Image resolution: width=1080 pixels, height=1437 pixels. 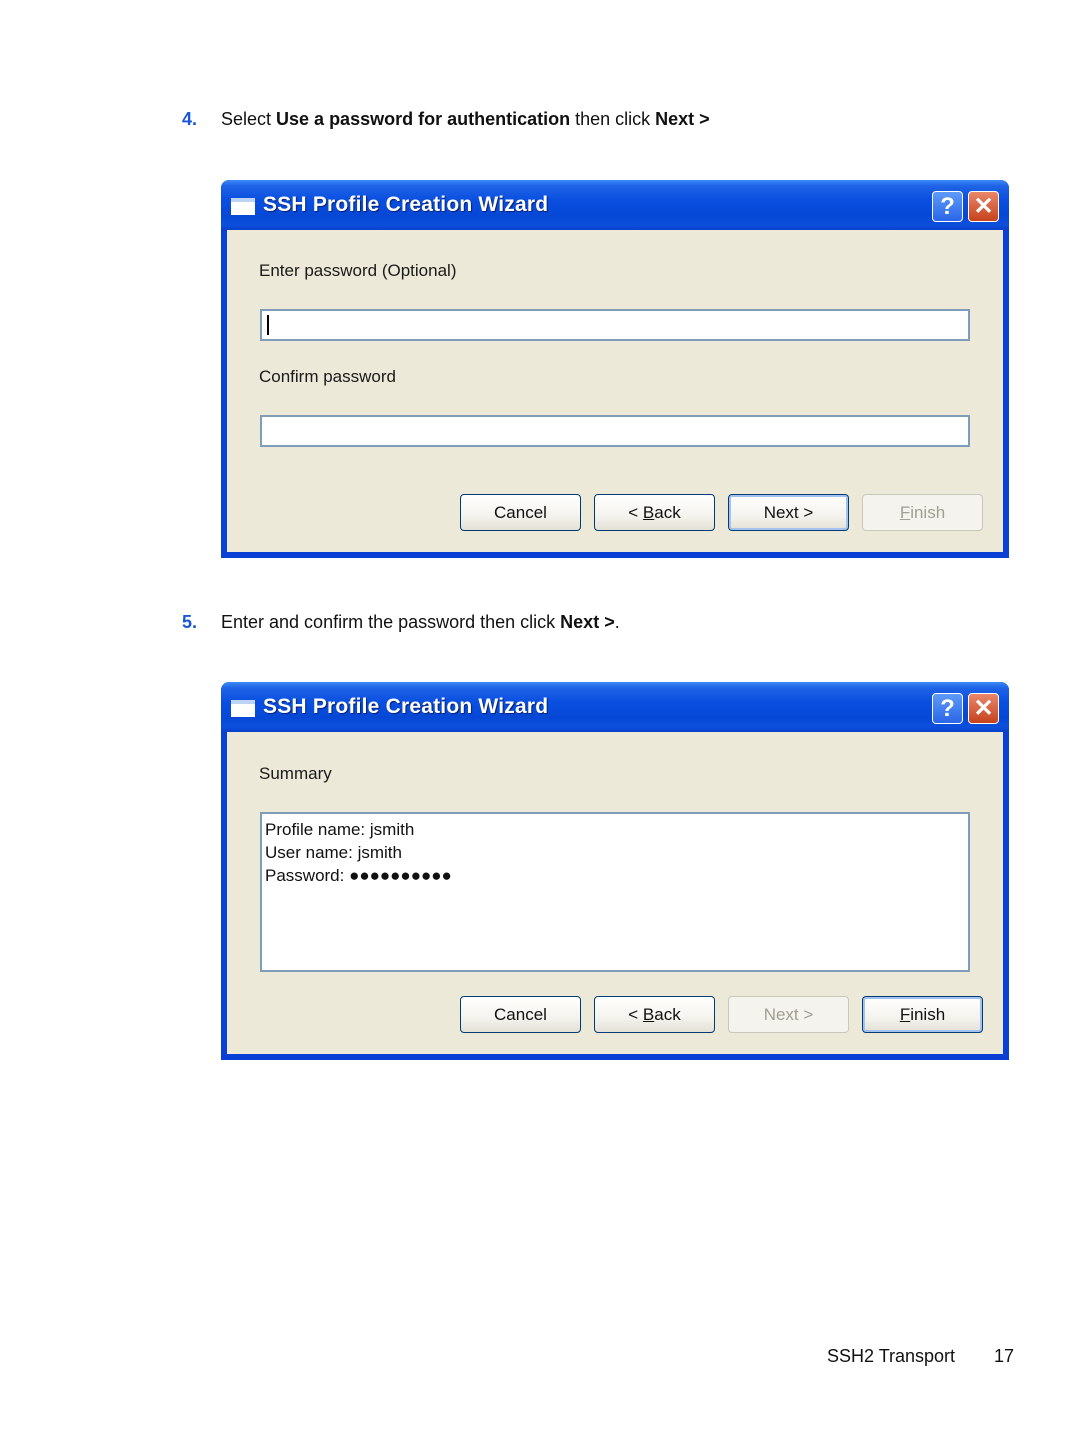 What do you see at coordinates (615, 325) in the screenshot?
I see `password-input` at bounding box center [615, 325].